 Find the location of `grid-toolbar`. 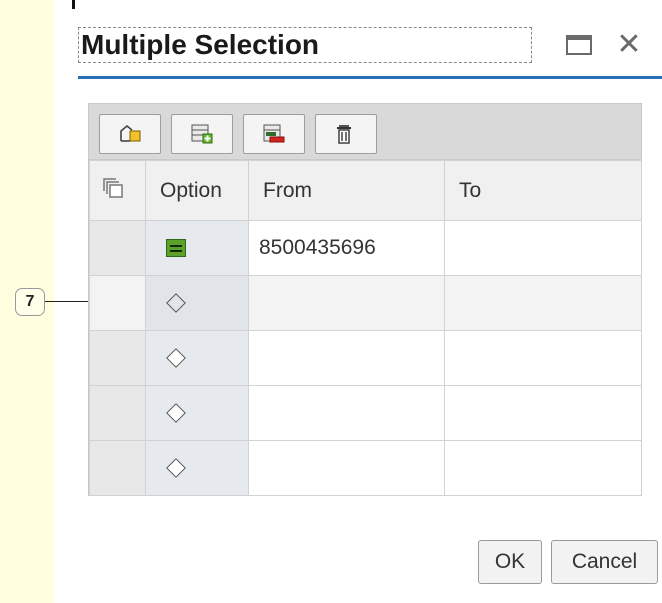

grid-toolbar is located at coordinates (365, 132).